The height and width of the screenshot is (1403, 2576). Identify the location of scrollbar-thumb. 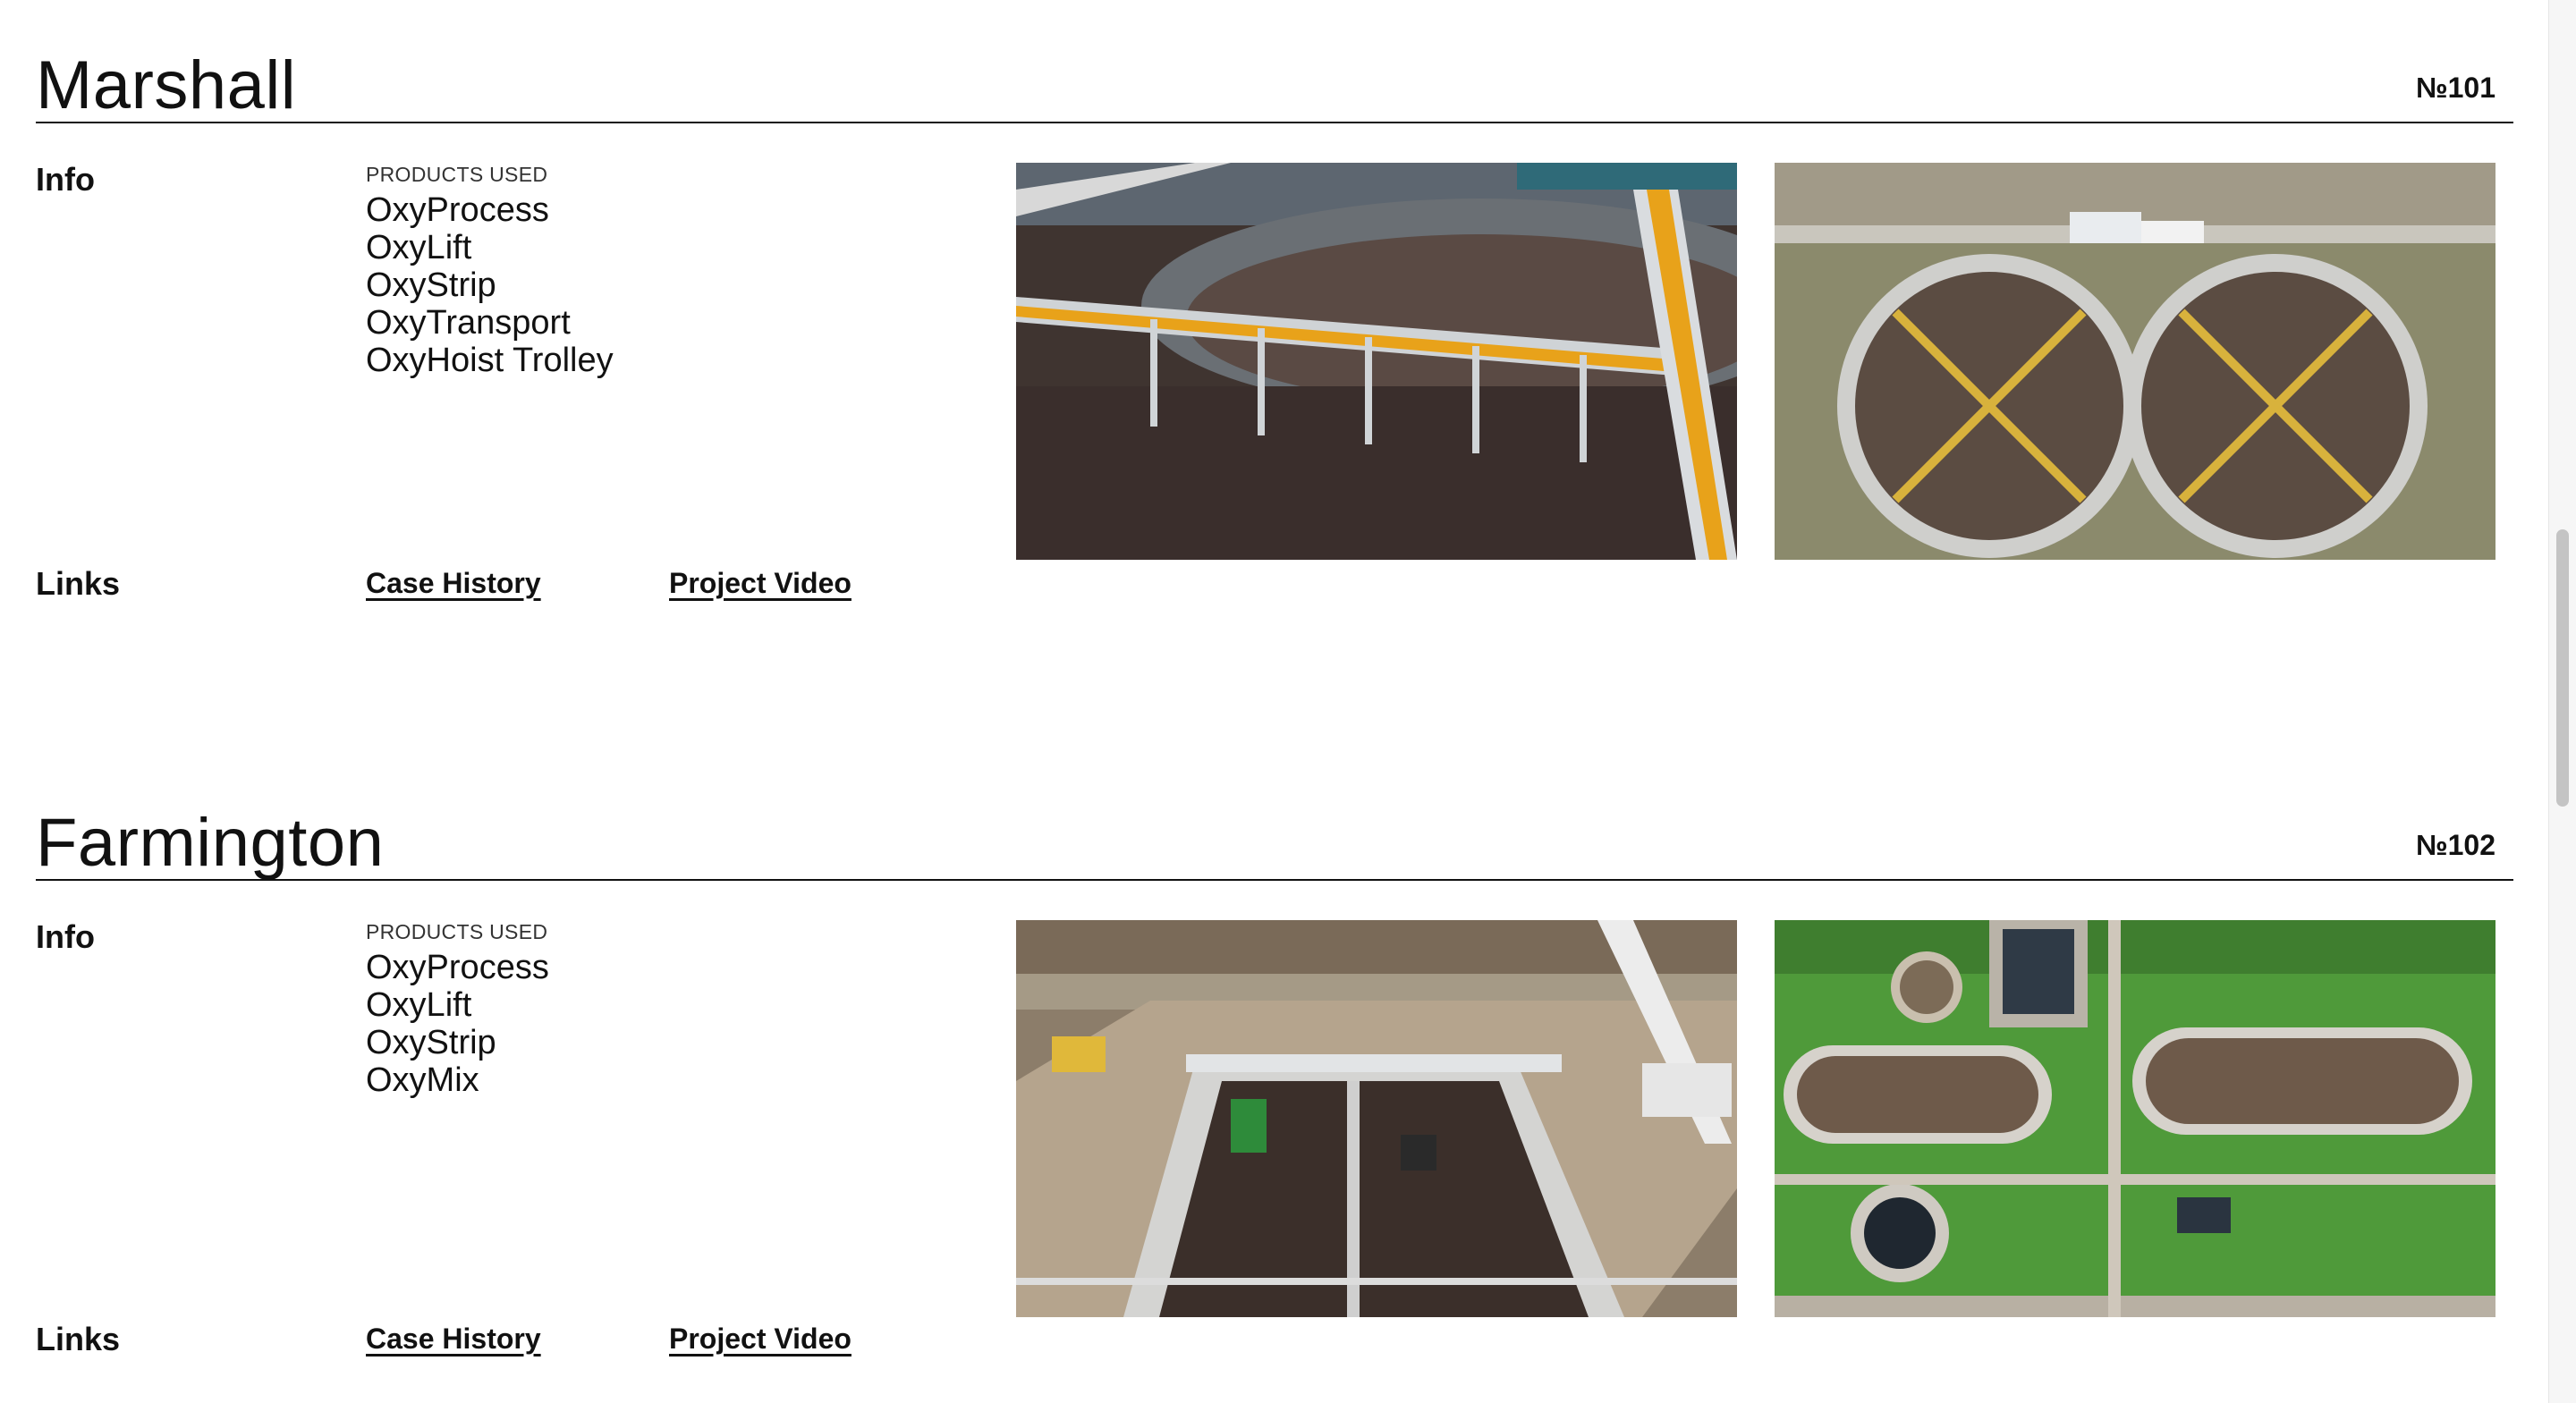
(2562, 668).